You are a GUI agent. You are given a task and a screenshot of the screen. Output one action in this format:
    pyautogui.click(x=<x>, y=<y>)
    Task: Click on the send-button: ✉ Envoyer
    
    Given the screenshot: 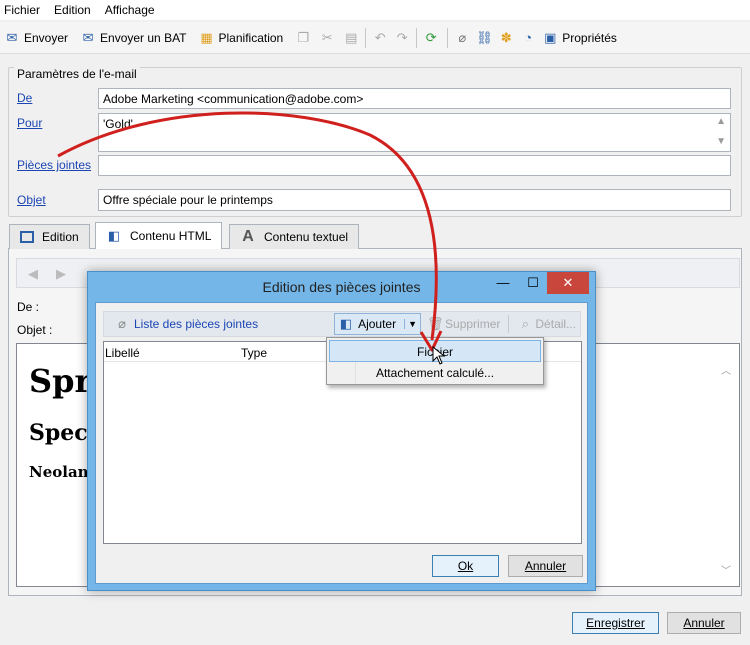 What is the action you would take?
    pyautogui.click(x=36, y=38)
    